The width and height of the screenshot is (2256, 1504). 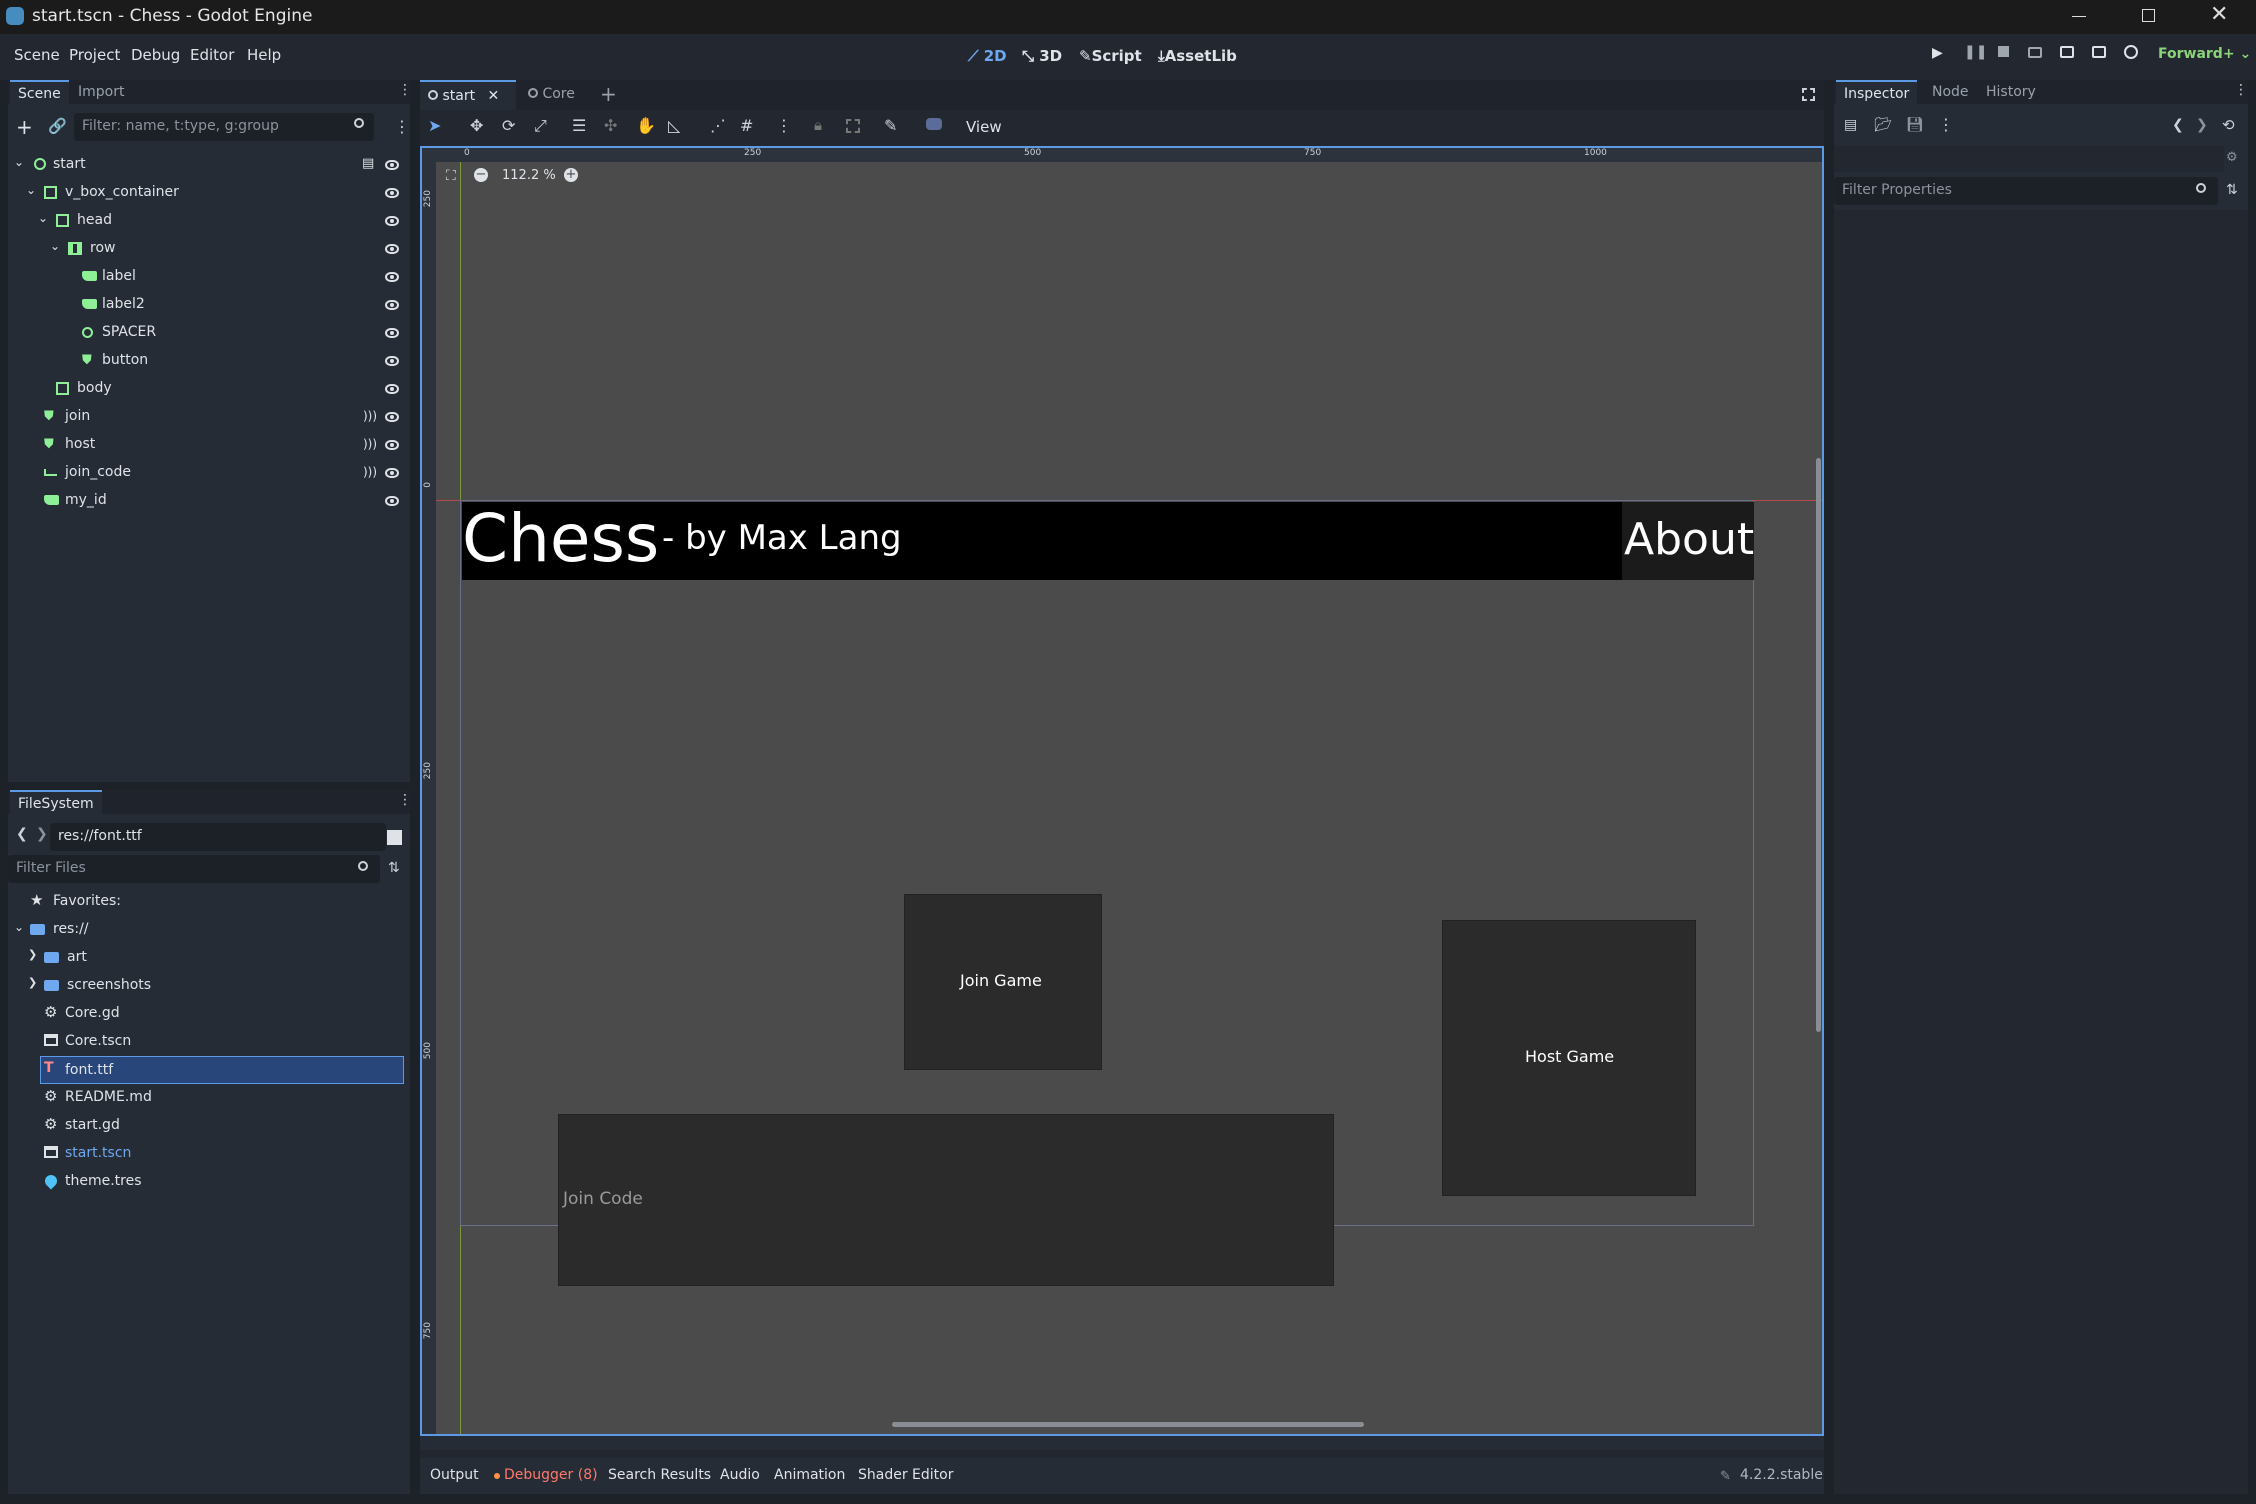 I want to click on ruler-tool-icon: ◺, so click(x=674, y=125).